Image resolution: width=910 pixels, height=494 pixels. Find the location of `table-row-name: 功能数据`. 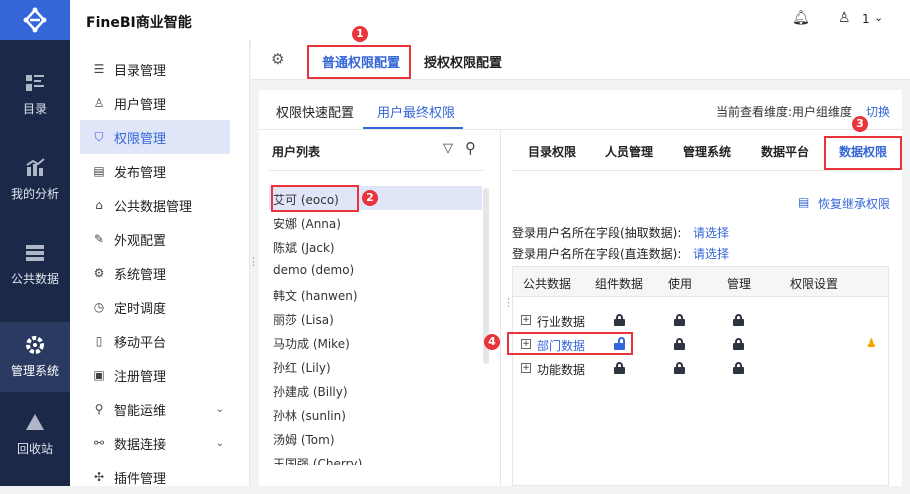

table-row-name: 功能数据 is located at coordinates (561, 369).